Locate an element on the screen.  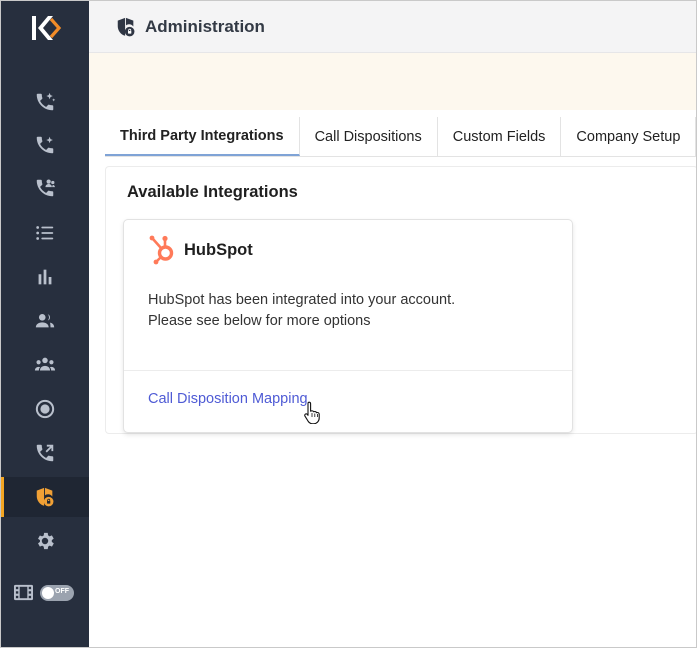
tab-company-setup: Company Setup is located at coordinates (628, 136).